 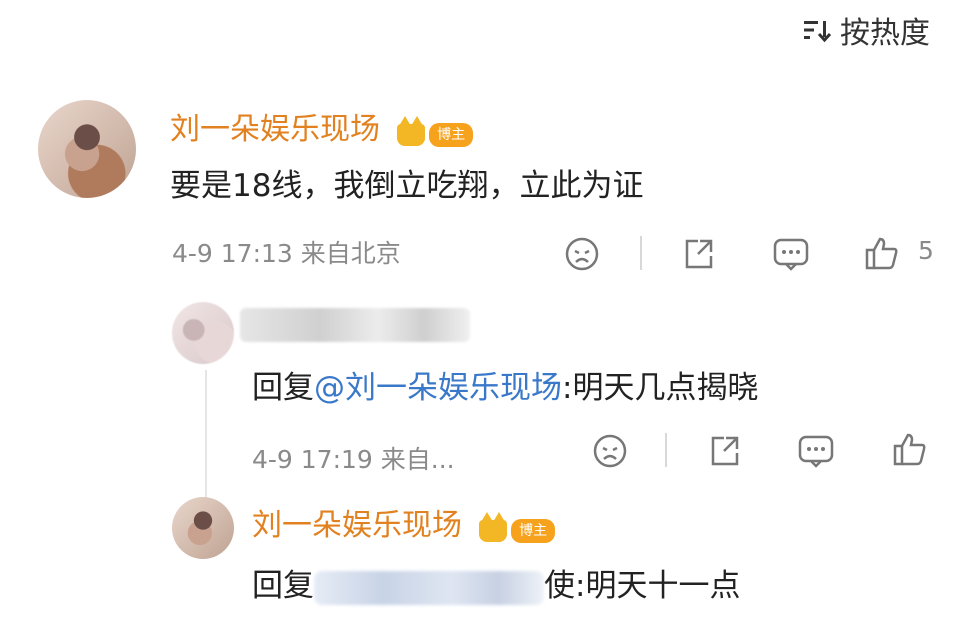 I want to click on avatar-reply1, so click(x=203, y=333).